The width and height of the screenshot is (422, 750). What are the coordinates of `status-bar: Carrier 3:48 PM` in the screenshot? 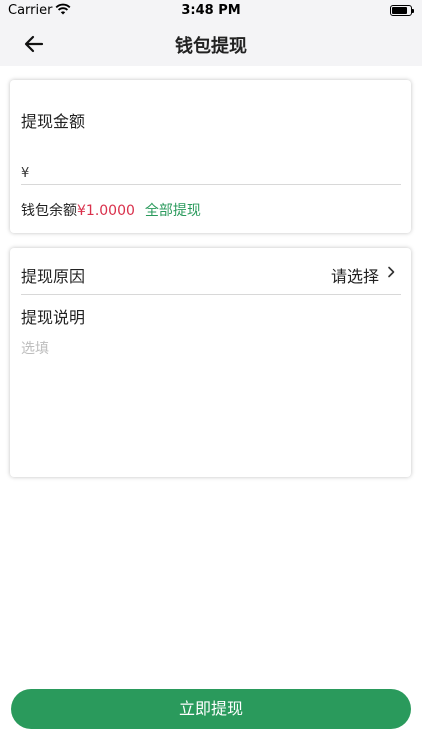 It's located at (211, 11).